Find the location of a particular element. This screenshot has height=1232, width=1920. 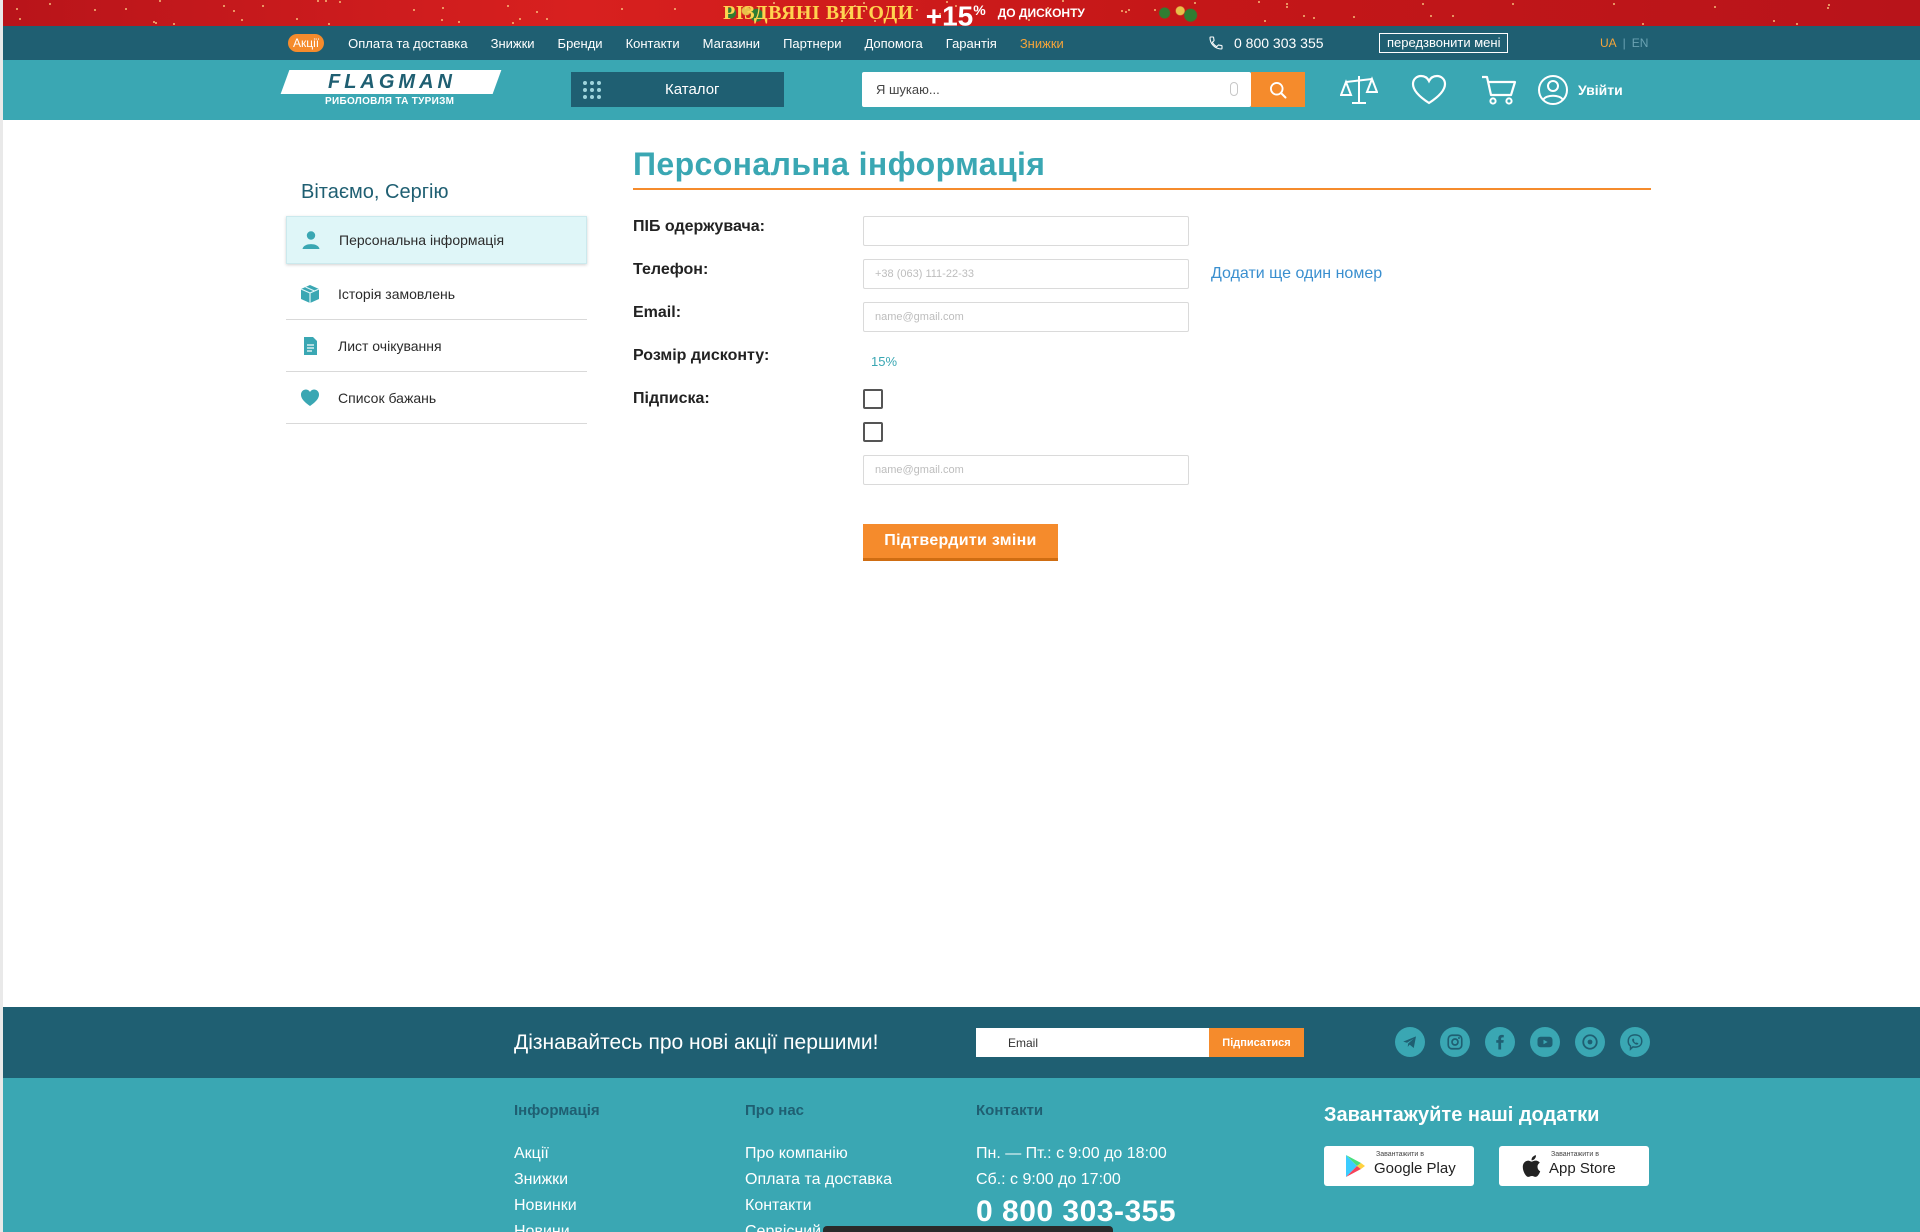

search-button is located at coordinates (1278, 89).